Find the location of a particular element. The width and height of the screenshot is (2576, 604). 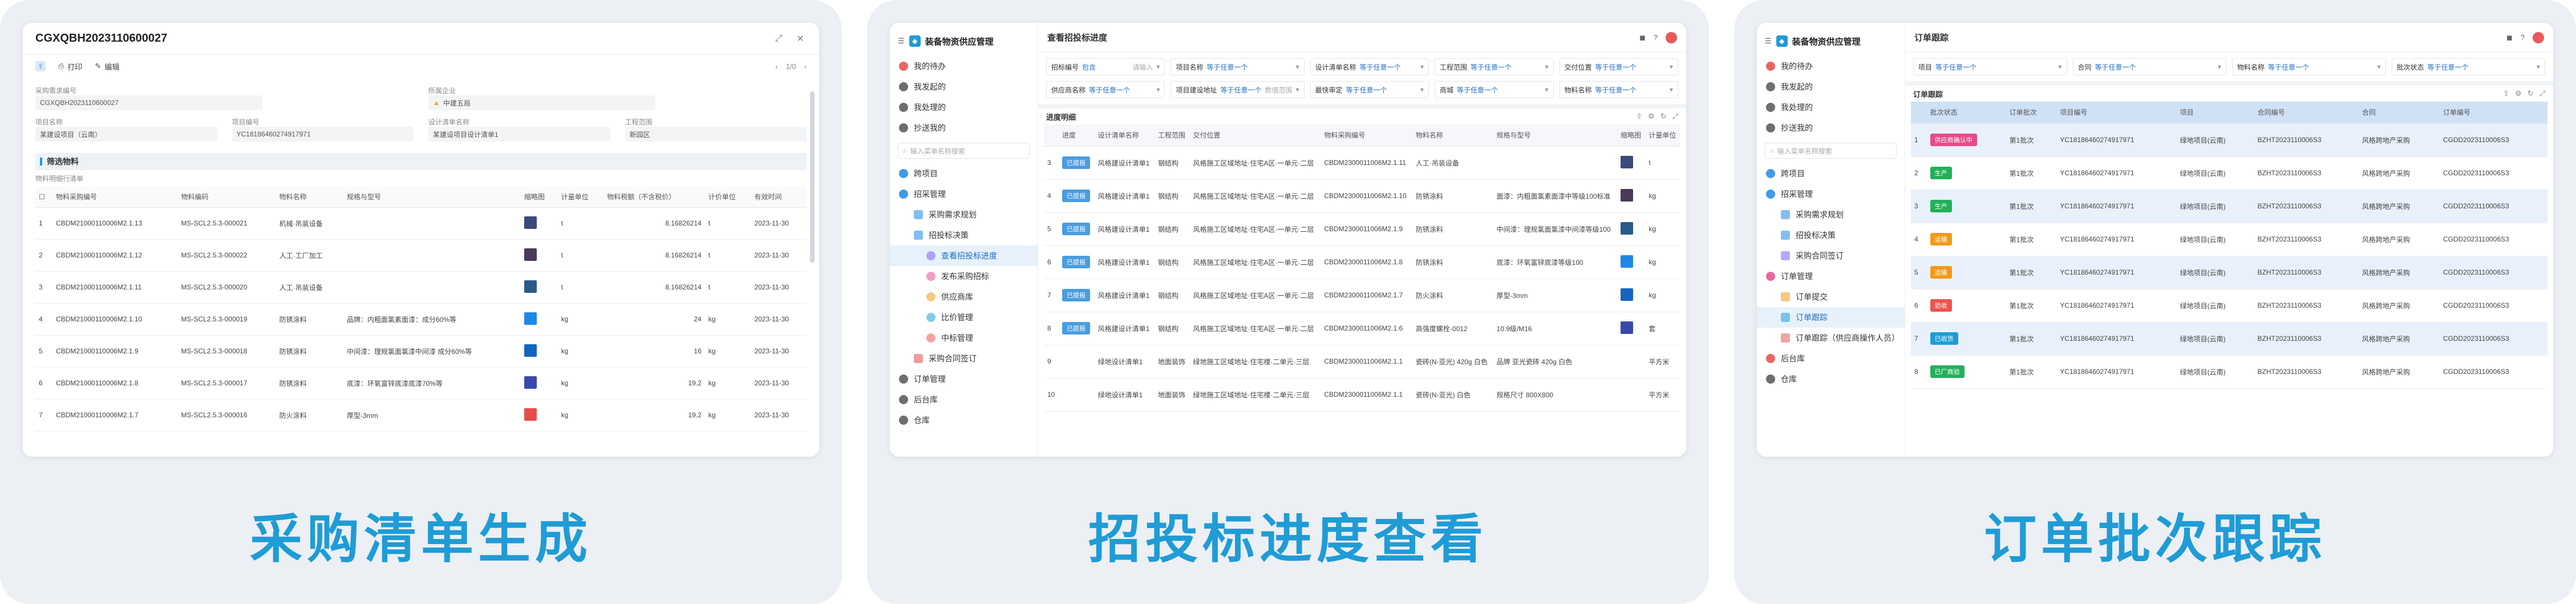

vertical-scrollbar is located at coordinates (812, 177).